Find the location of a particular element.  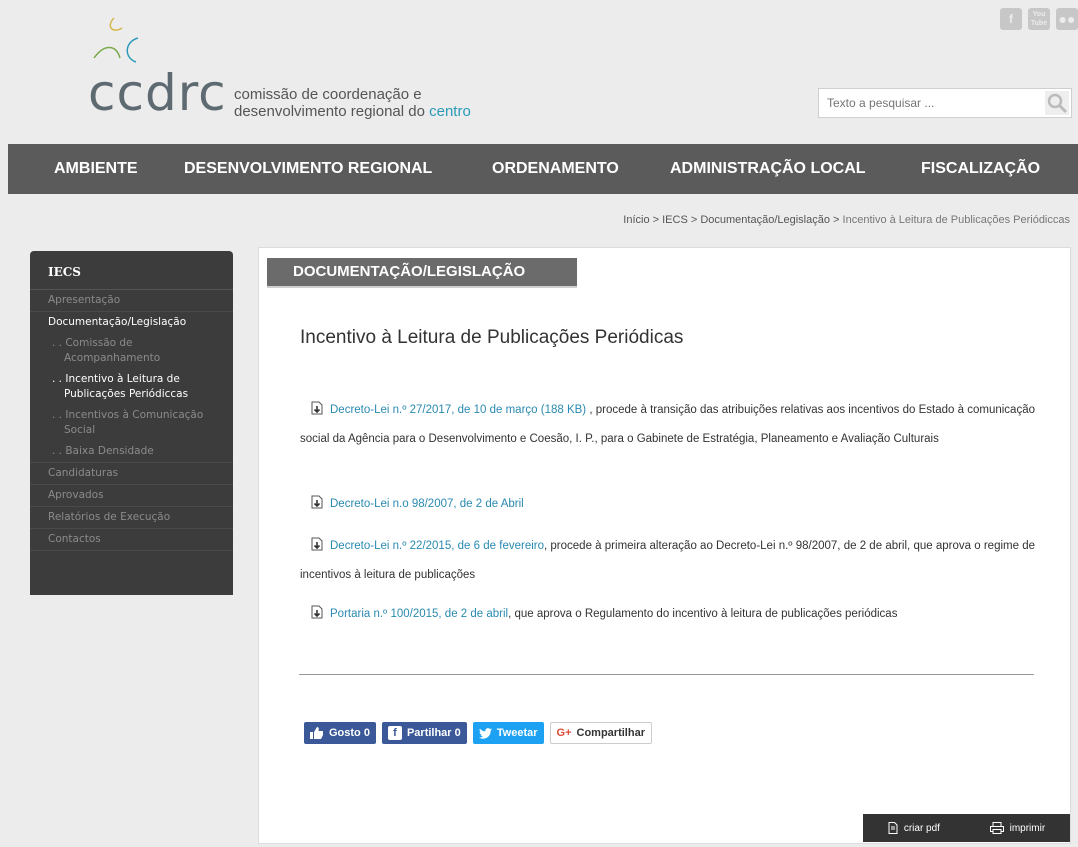

doc-item: Decreto-Lei n.o 98/2007, de 2 de Abril is located at coordinates (667, 504).